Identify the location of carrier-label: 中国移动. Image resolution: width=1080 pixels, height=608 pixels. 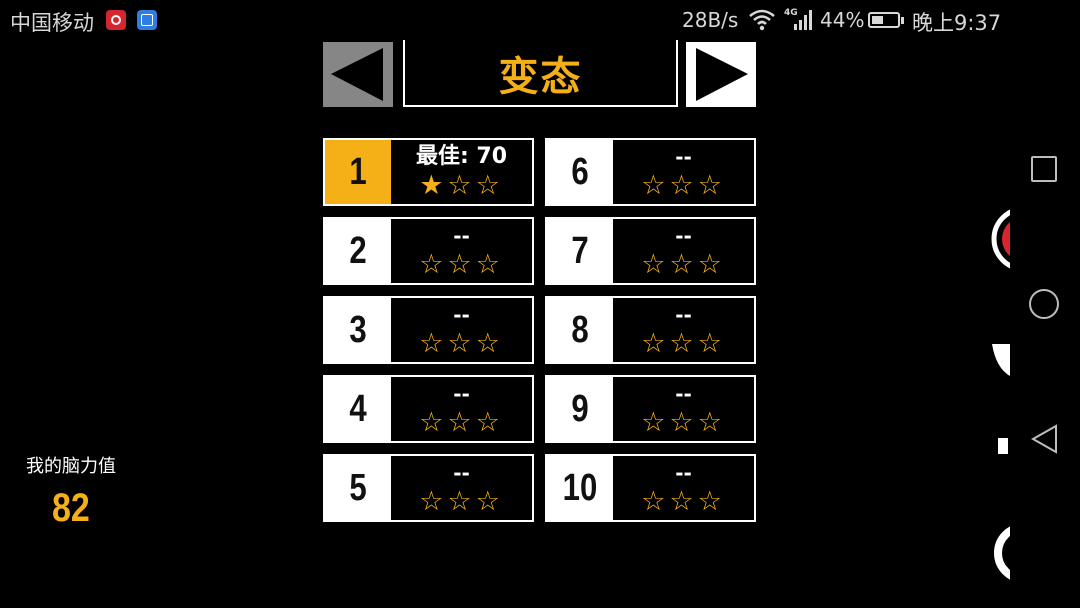
(52, 23).